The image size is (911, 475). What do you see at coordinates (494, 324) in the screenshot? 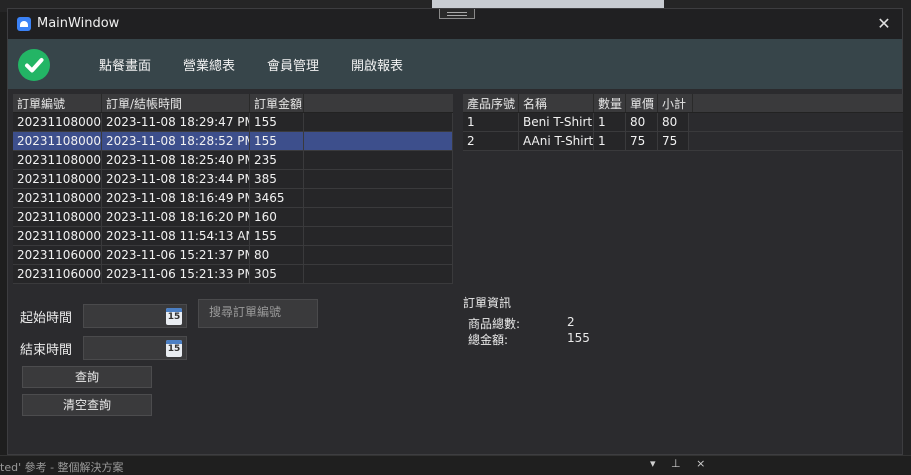
I see `total-items-label: 商品總數:` at bounding box center [494, 324].